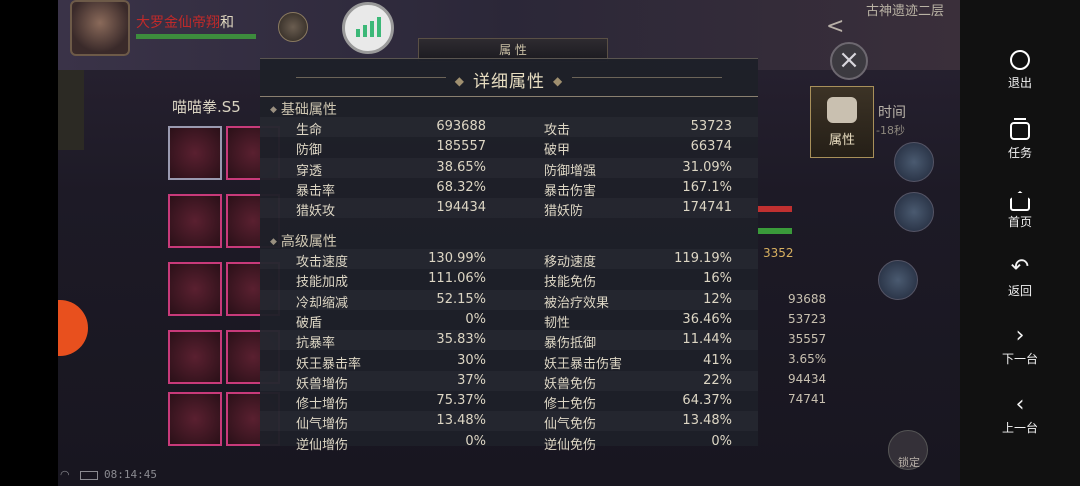  Describe the element at coordinates (570, 171) in the screenshot. I see `attr-name-right: 防御增强` at that location.